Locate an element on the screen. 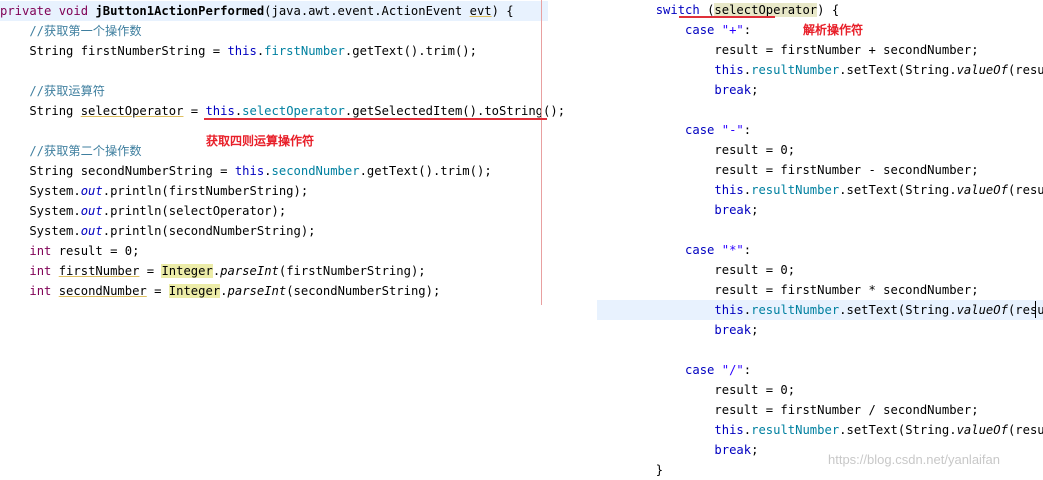 Image resolution: width=1043 pixels, height=480 pixels. left-line-10: System.out.println(firstNumberString); is located at coordinates (274, 191).